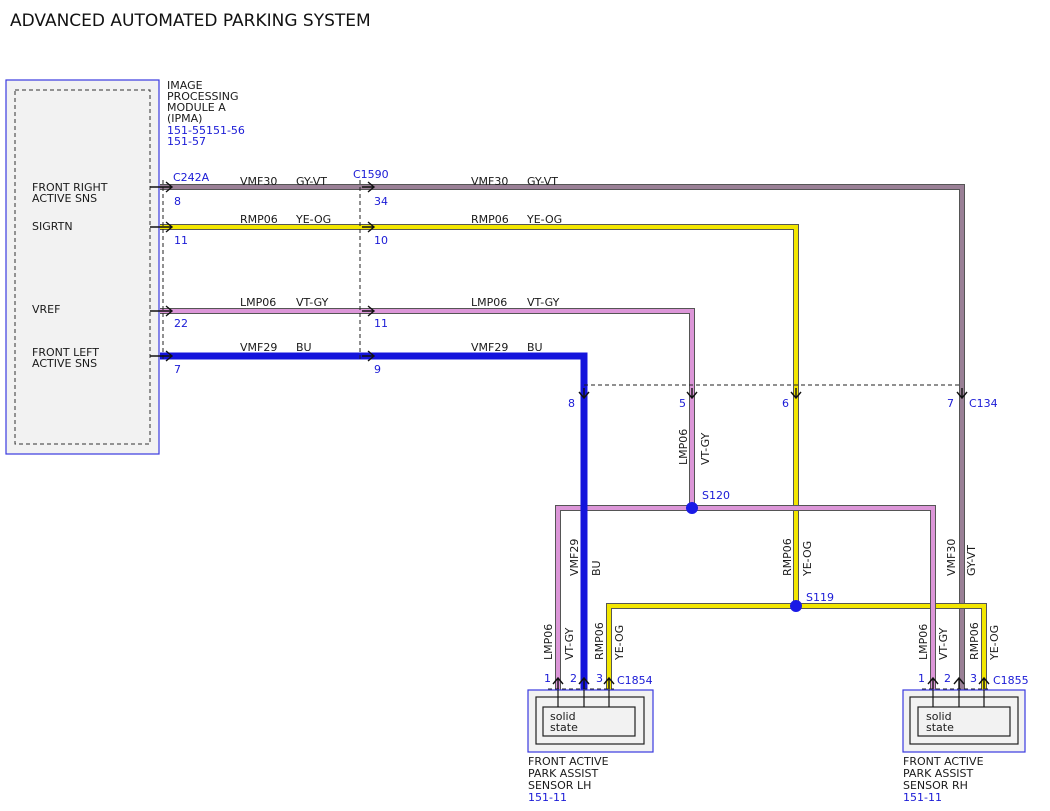 The height and width of the screenshot is (811, 1050). What do you see at coordinates (807, 559) in the screenshot?
I see `vcolor-rmp06-trunk: YE-OG` at bounding box center [807, 559].